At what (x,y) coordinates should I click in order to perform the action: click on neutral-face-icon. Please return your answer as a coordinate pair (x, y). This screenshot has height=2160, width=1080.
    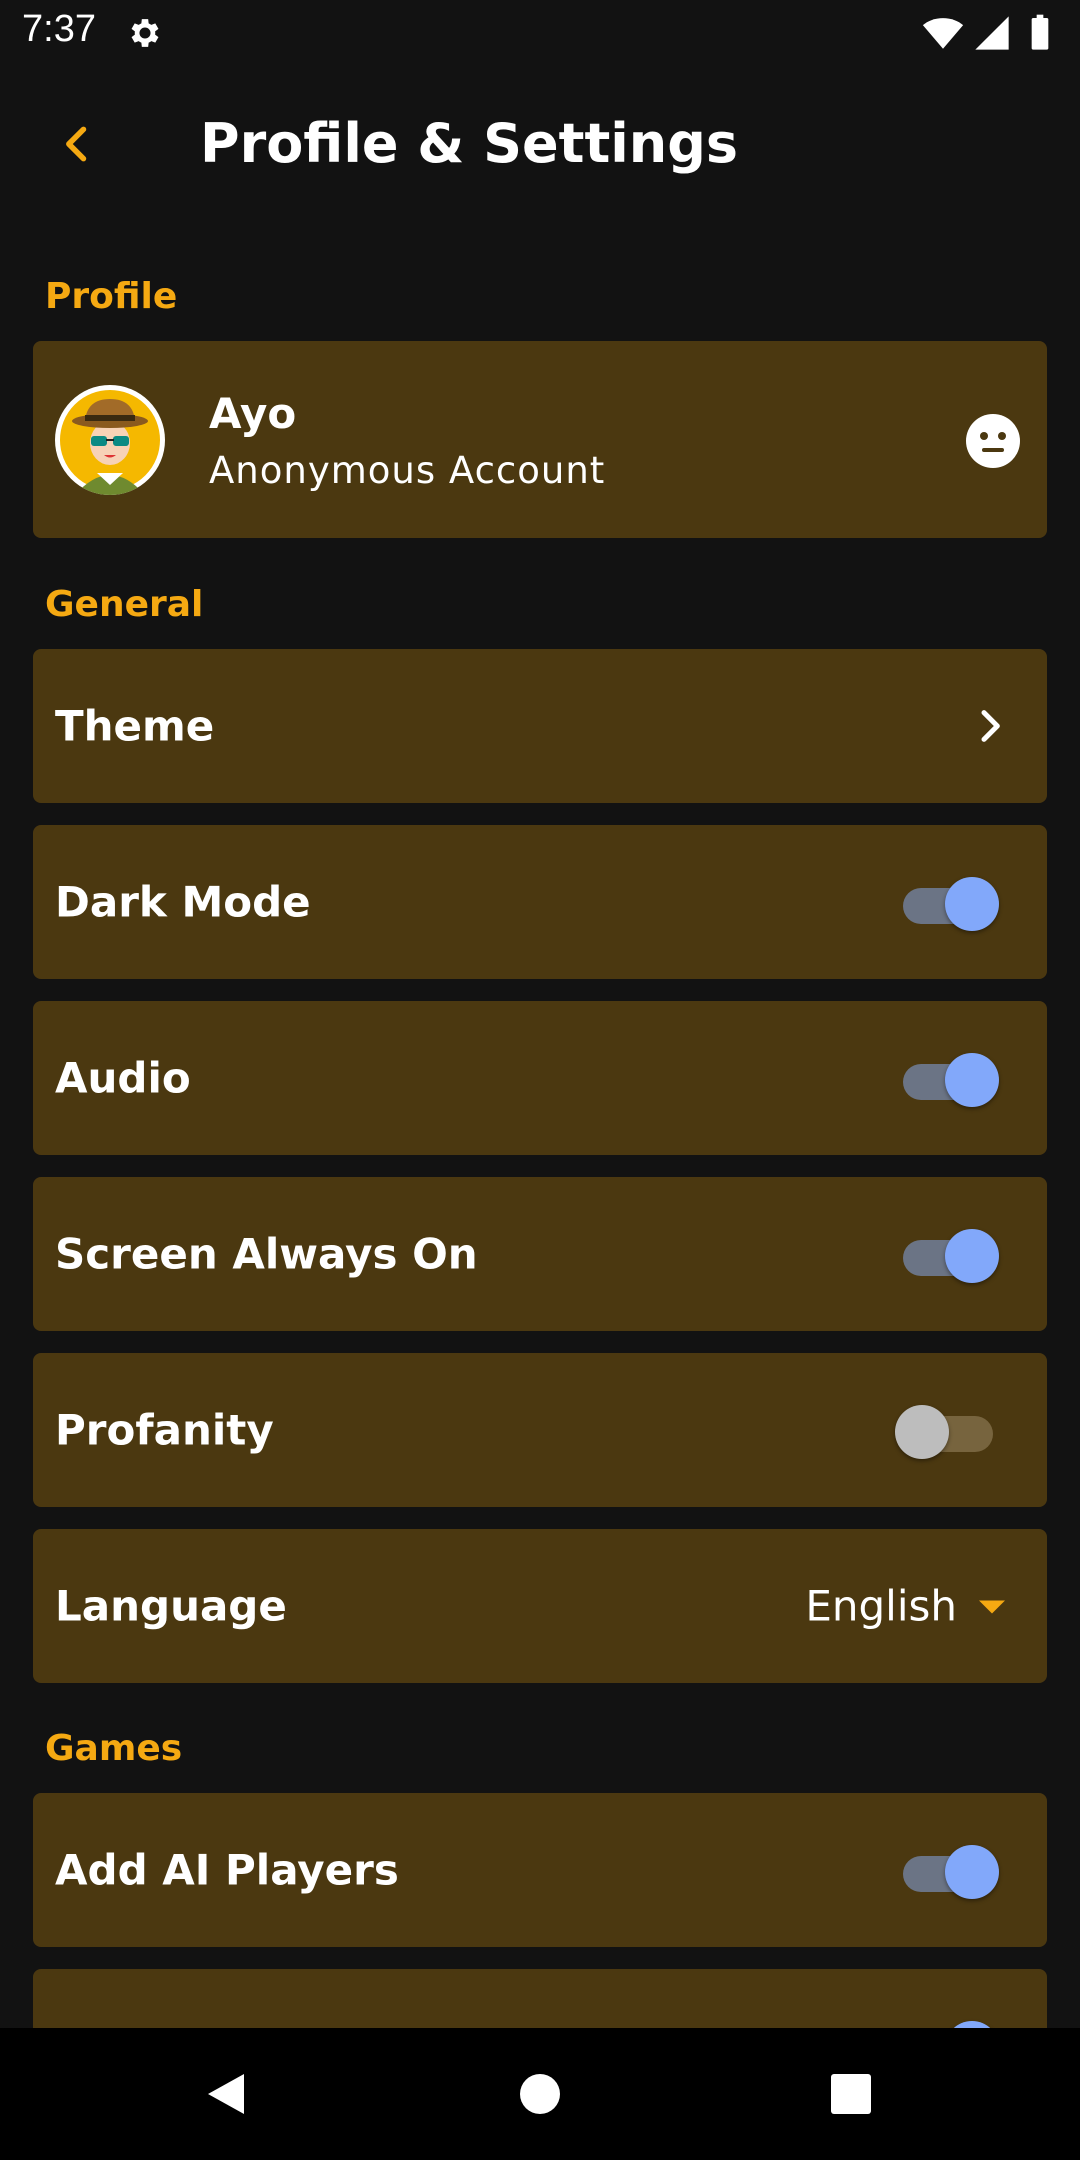
    Looking at the image, I should click on (993, 441).